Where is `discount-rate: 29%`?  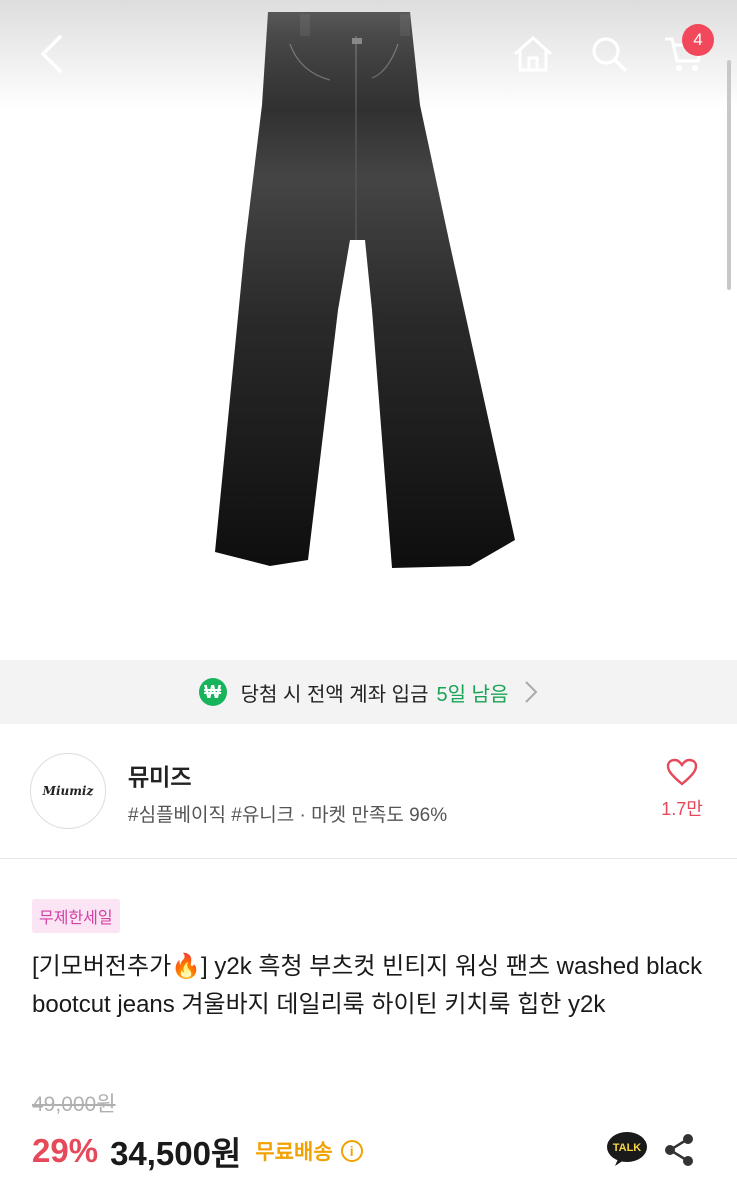
discount-rate: 29% is located at coordinates (65, 1150).